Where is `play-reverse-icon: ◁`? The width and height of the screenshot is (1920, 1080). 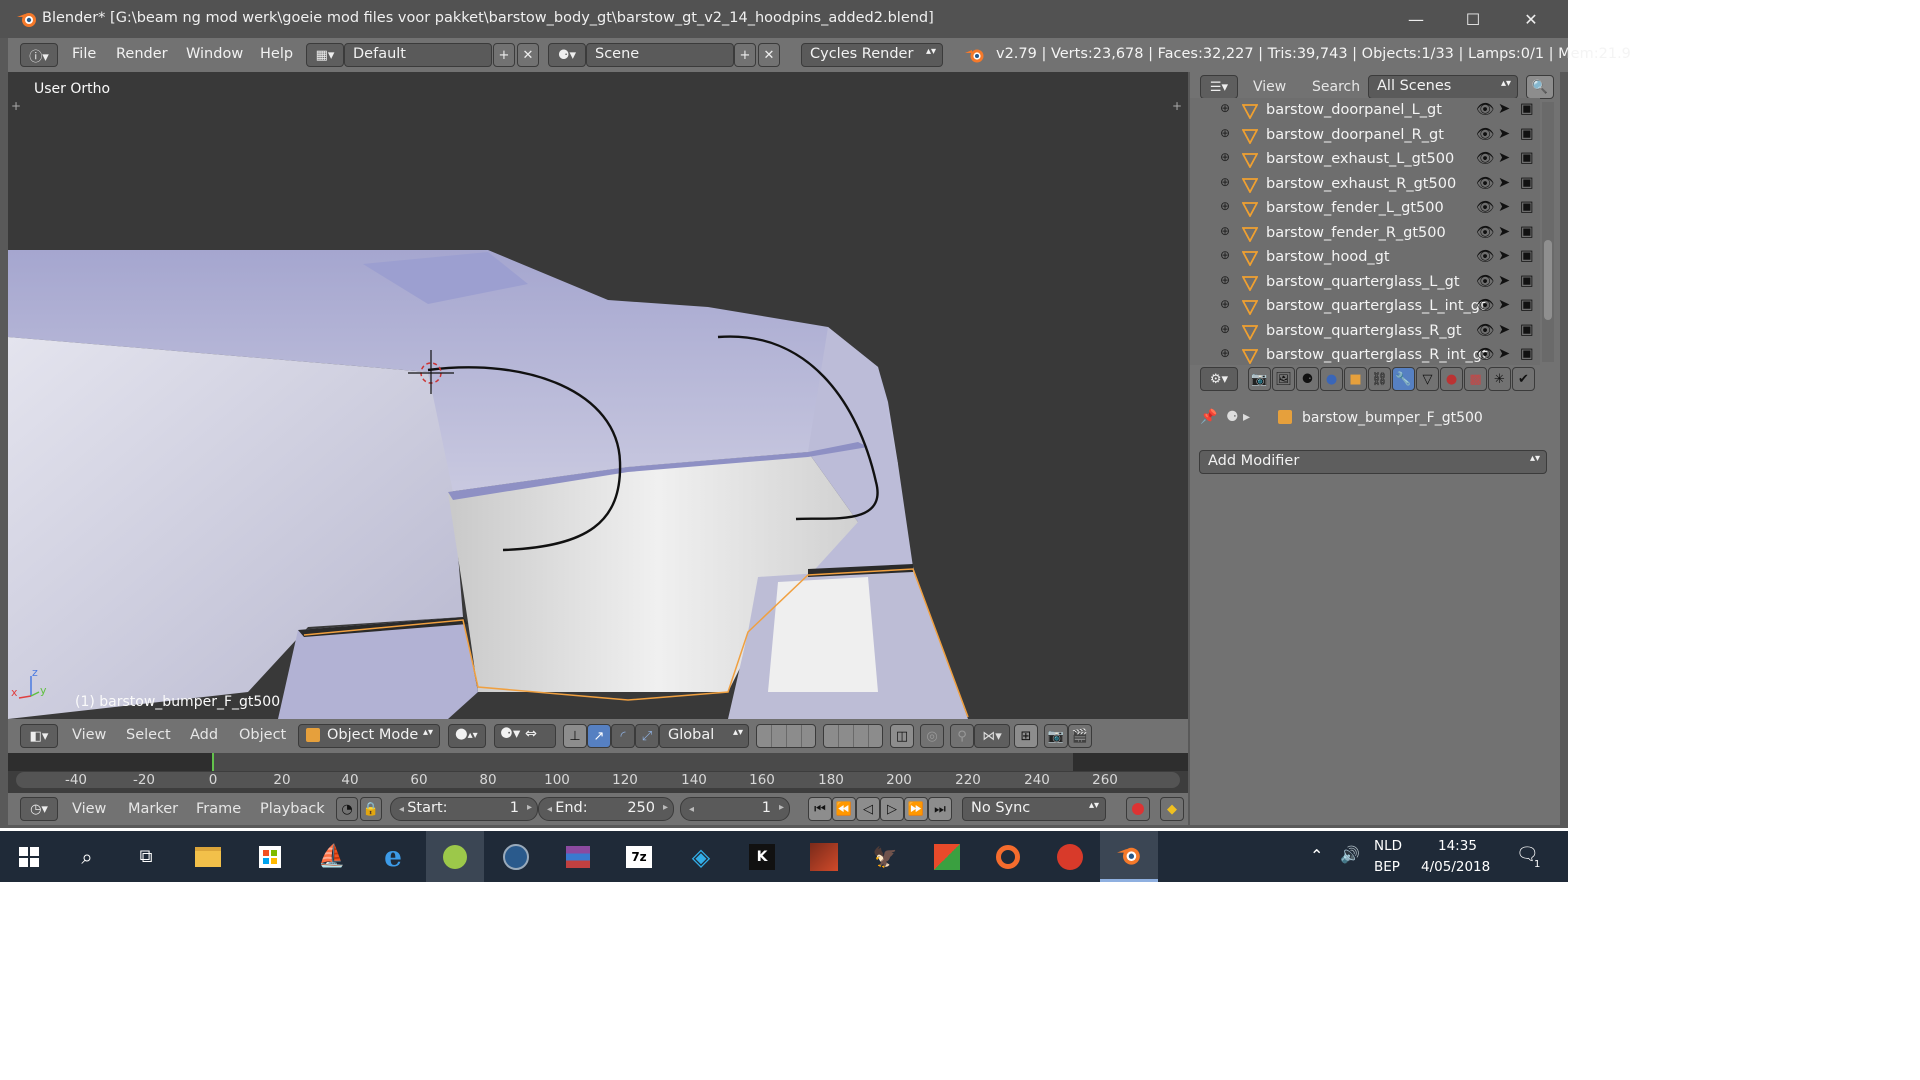
play-reverse-icon: ◁ is located at coordinates (868, 809).